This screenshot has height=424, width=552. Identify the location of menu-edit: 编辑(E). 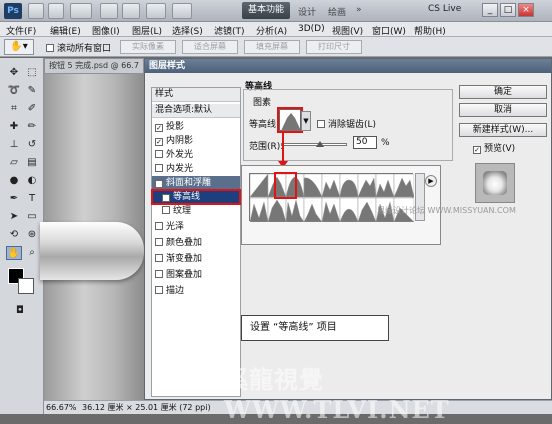
(65, 30).